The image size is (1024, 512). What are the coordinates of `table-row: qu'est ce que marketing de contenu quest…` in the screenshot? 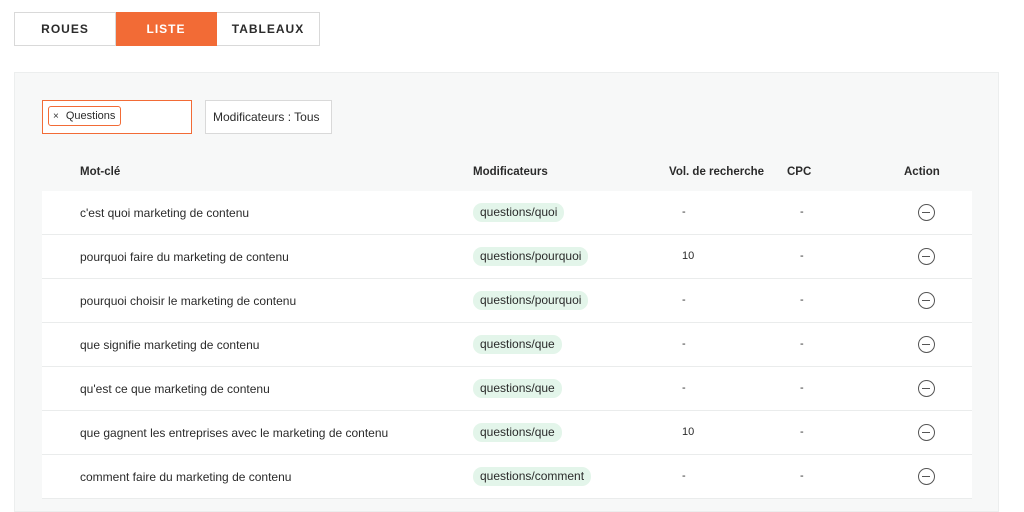 It's located at (507, 389).